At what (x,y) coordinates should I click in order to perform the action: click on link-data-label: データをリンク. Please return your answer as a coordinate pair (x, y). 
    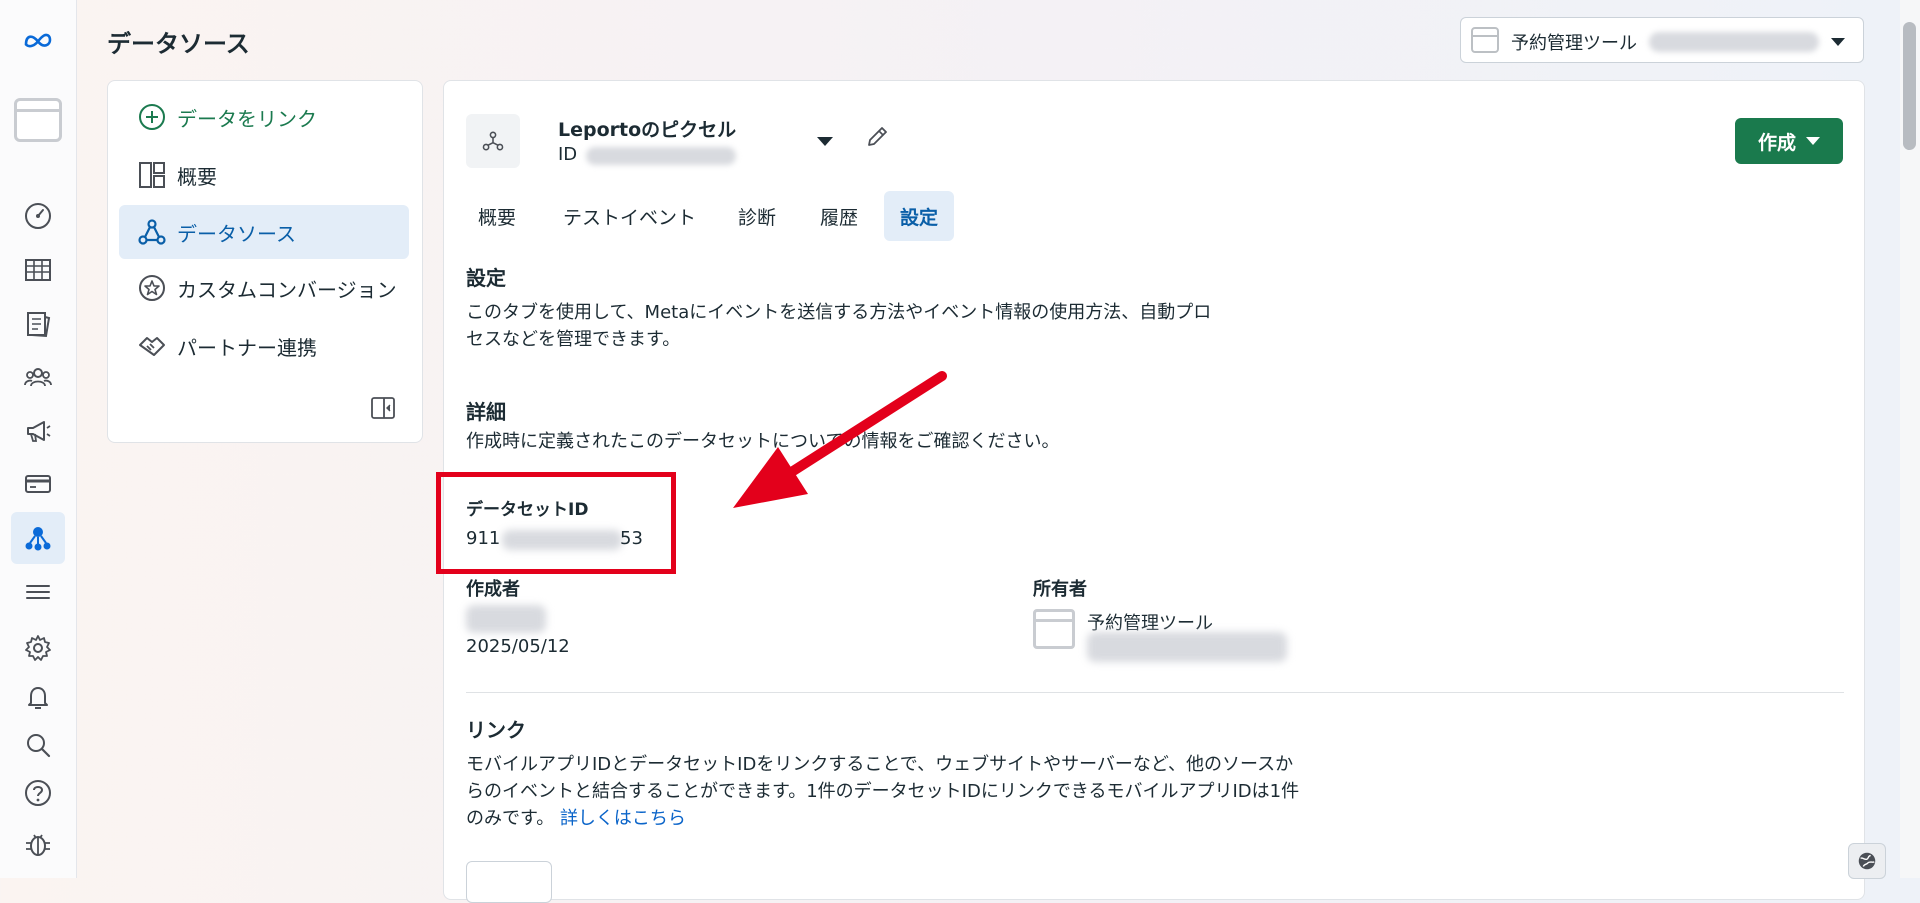
    Looking at the image, I should click on (247, 118).